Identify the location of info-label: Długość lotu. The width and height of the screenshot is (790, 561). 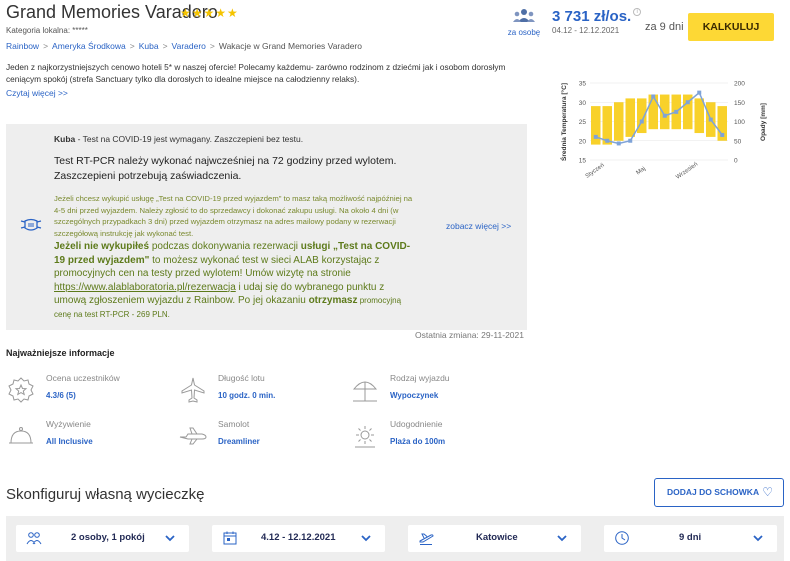
(241, 378).